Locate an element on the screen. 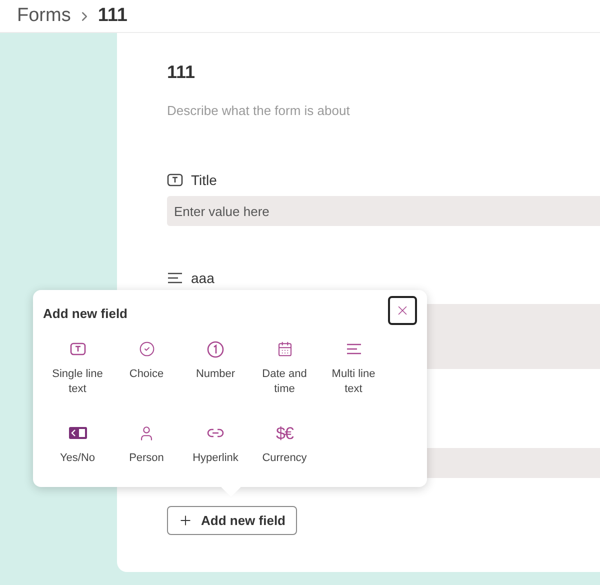 Image resolution: width=600 pixels, height=585 pixels. check-circle-icon is located at coordinates (146, 349).